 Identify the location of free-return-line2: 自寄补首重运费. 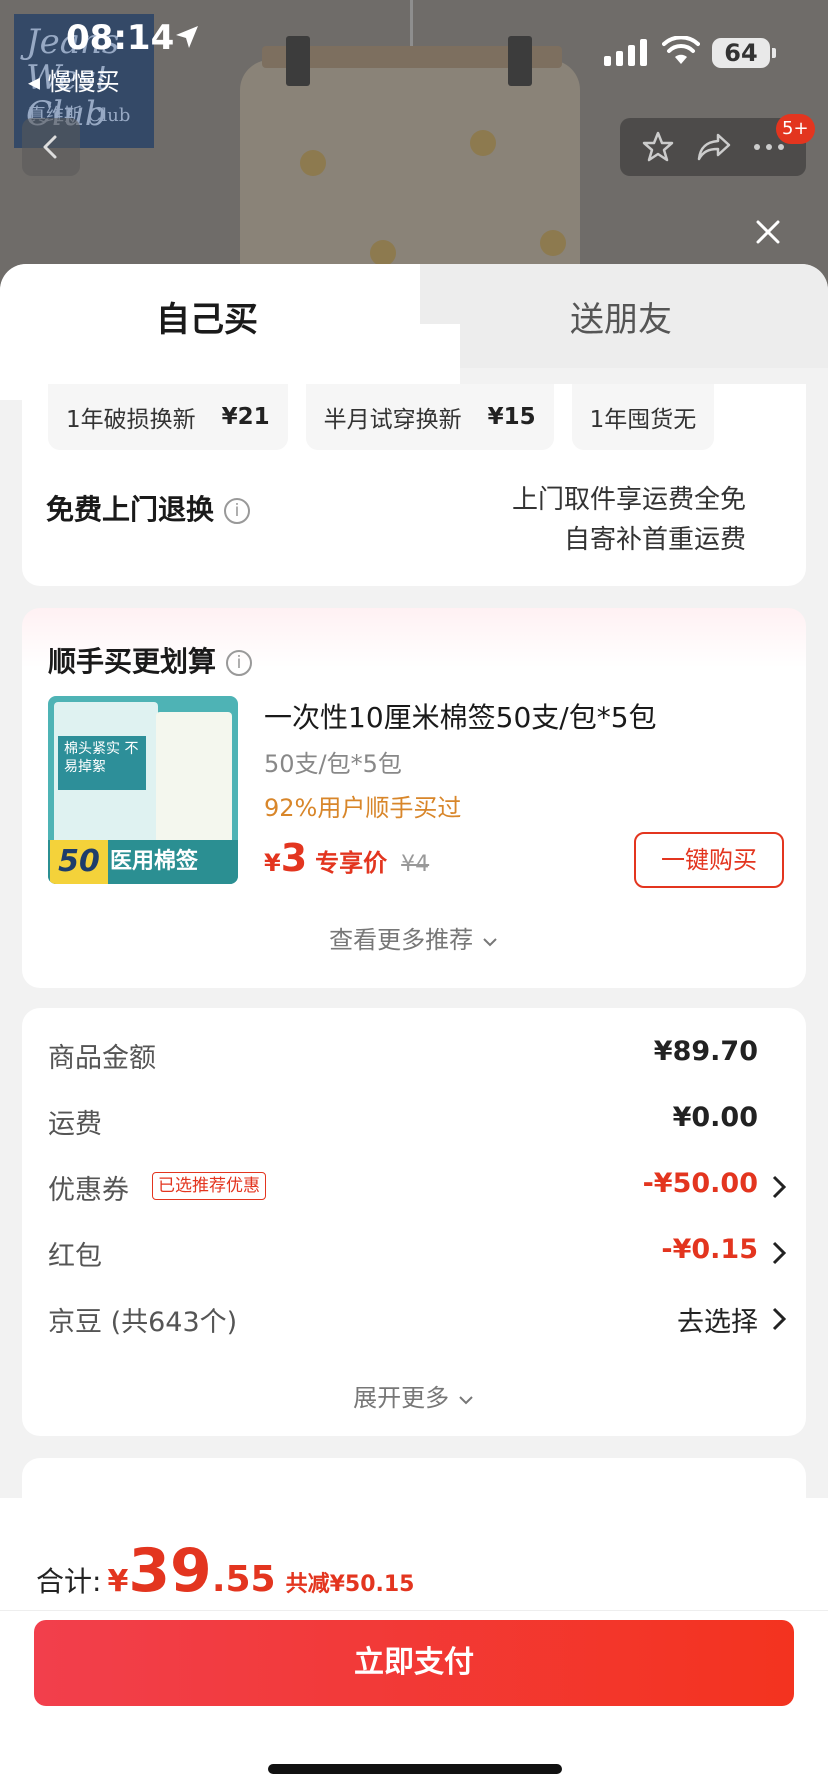
(654, 540).